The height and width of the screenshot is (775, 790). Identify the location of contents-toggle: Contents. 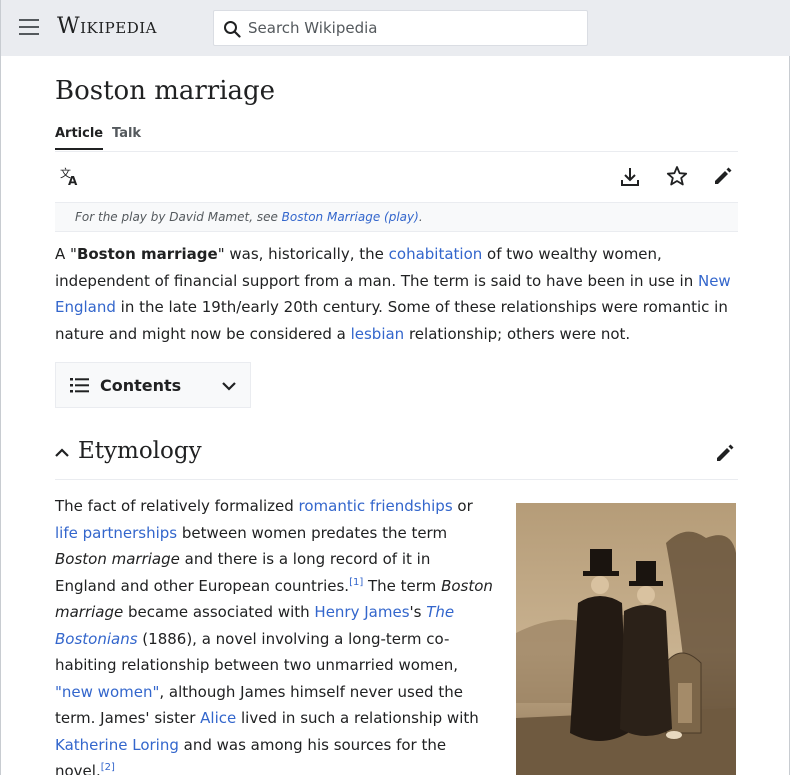
(153, 385).